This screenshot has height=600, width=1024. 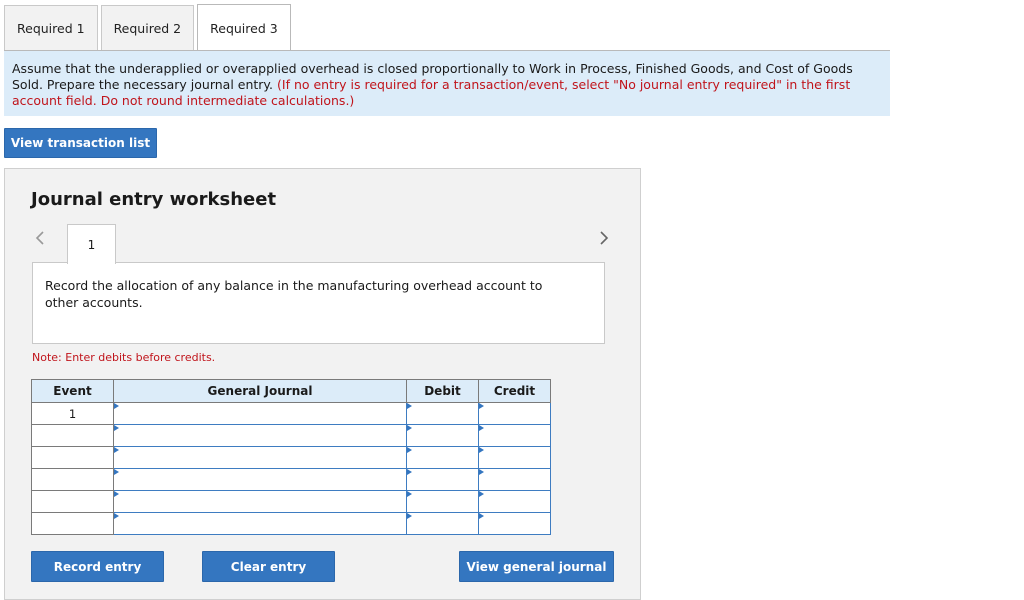 What do you see at coordinates (80, 143) in the screenshot?
I see `view-transaction-list-button: View transaction list` at bounding box center [80, 143].